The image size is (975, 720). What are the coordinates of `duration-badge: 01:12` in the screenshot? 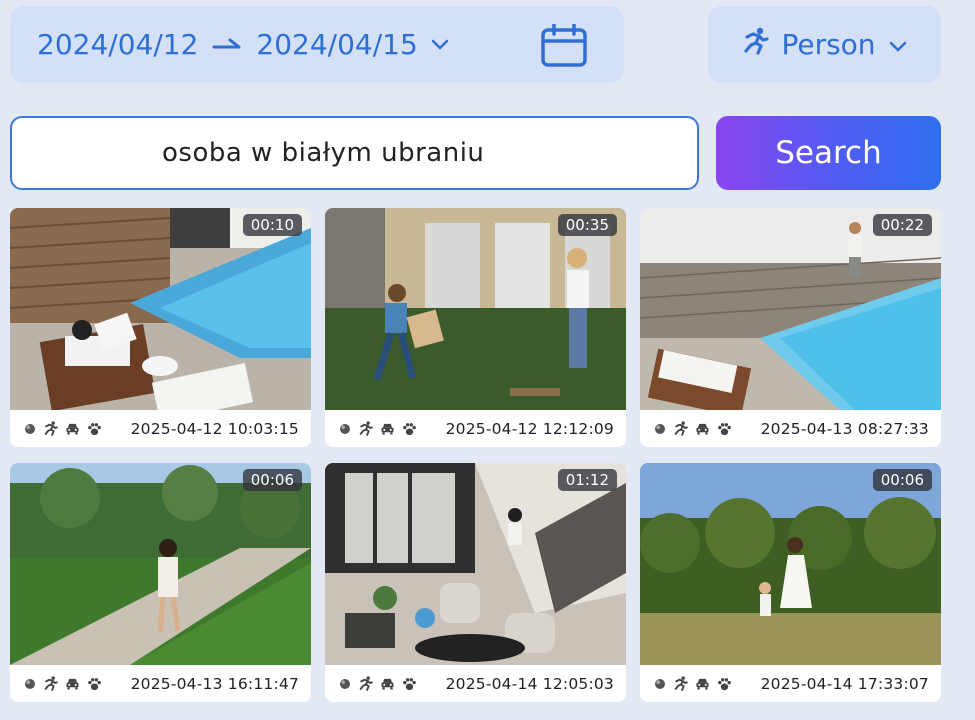 It's located at (587, 480).